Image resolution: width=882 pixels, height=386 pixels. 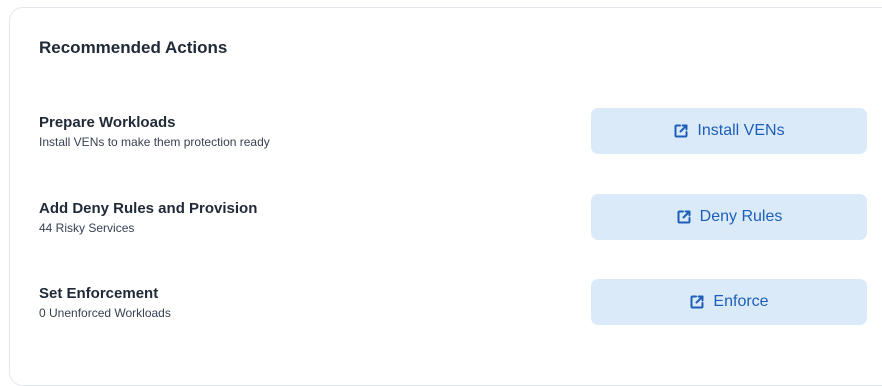 I want to click on install-vens-button: Install VENs, so click(x=729, y=131).